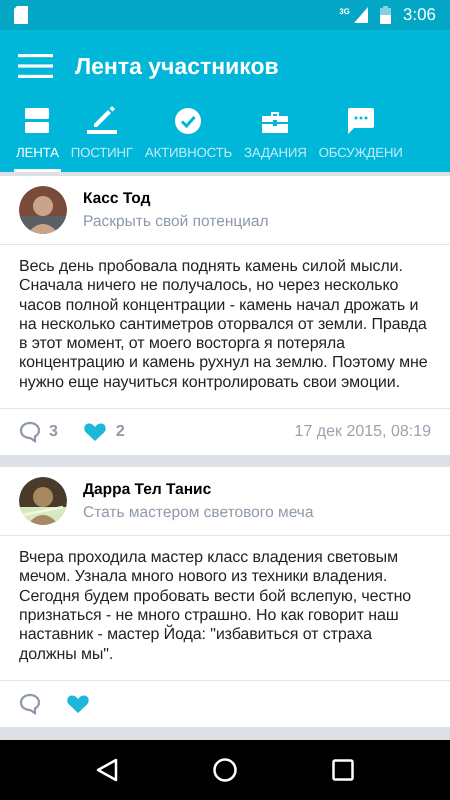 Image resolution: width=450 pixels, height=800 pixels. What do you see at coordinates (419, 15) in the screenshot?
I see `clock: 3:06` at bounding box center [419, 15].